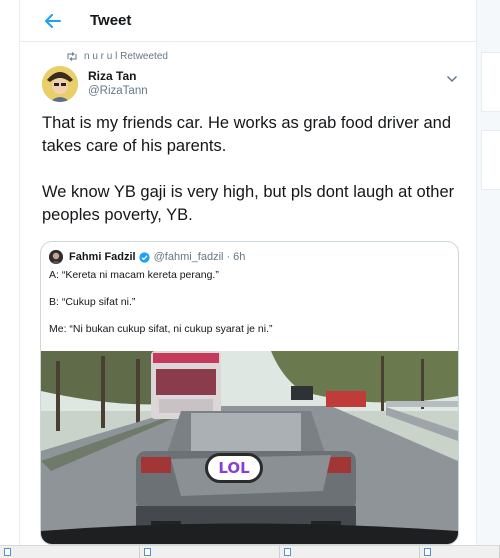  Describe the element at coordinates (102, 257) in the screenshot. I see `quoted-author-name: Fahmi Fadzil` at that location.